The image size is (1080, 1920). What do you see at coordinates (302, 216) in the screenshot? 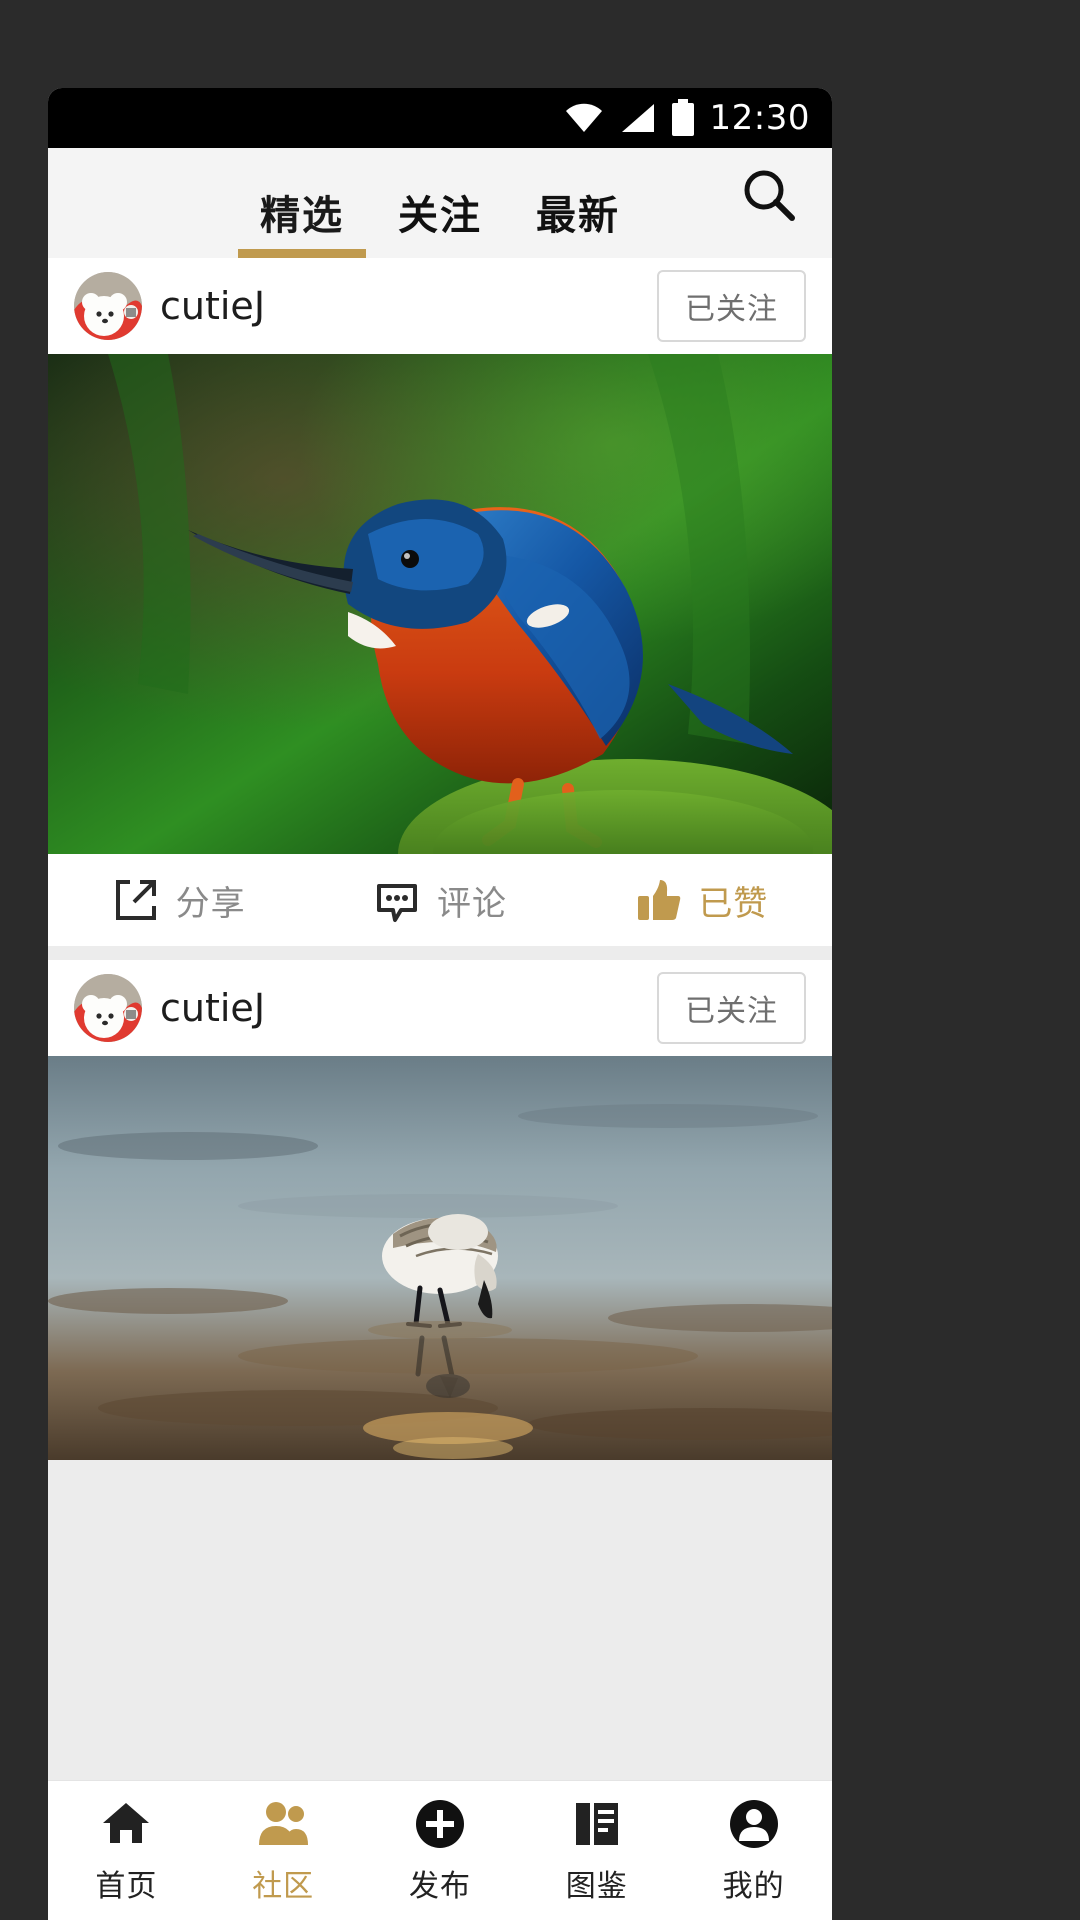
I see `tab-featured-label: 精选` at bounding box center [302, 216].